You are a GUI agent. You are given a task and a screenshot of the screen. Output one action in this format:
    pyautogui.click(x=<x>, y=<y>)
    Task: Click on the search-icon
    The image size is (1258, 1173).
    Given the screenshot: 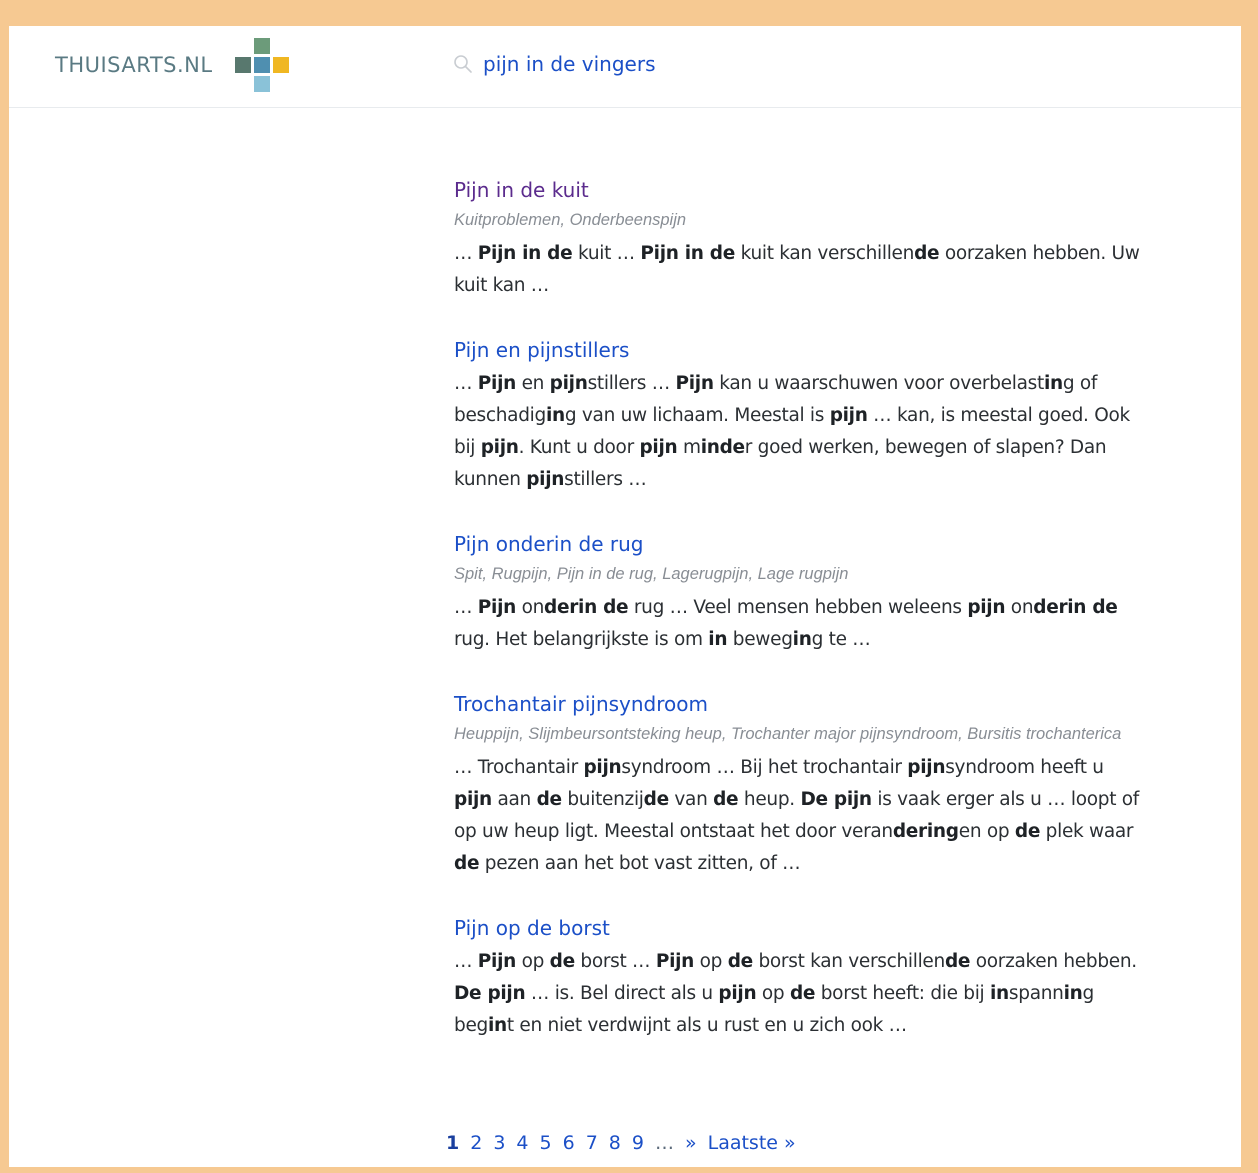 What is the action you would take?
    pyautogui.click(x=463, y=64)
    